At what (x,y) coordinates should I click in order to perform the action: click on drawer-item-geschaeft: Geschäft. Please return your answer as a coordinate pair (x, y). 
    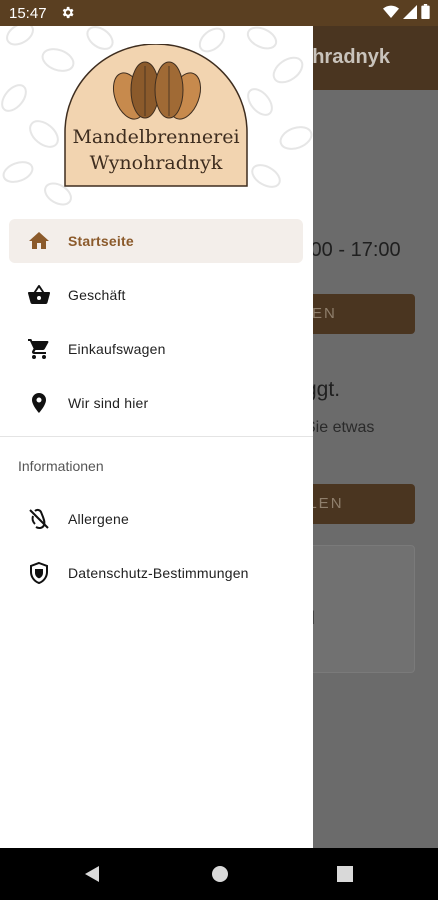
    Looking at the image, I should click on (156, 295).